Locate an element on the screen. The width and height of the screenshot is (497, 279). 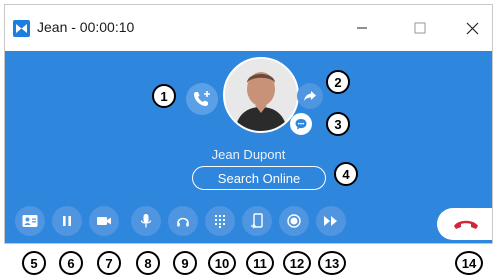
hold-button is located at coordinates (67, 221).